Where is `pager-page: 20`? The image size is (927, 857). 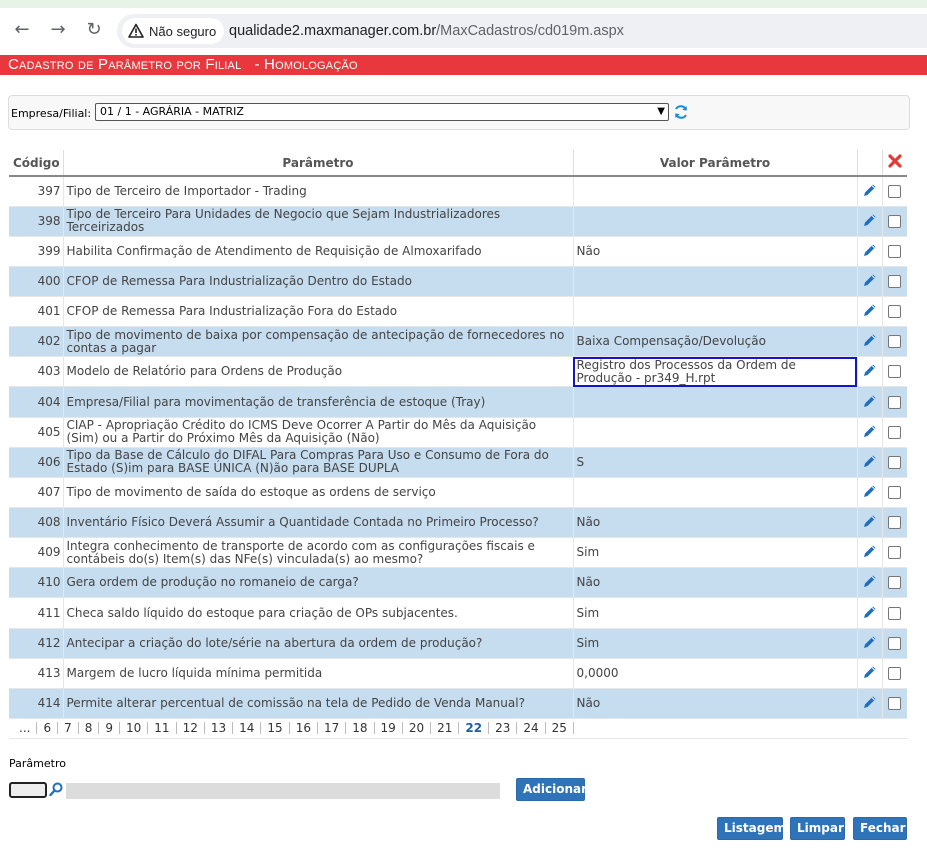
pager-page: 20 is located at coordinates (417, 728).